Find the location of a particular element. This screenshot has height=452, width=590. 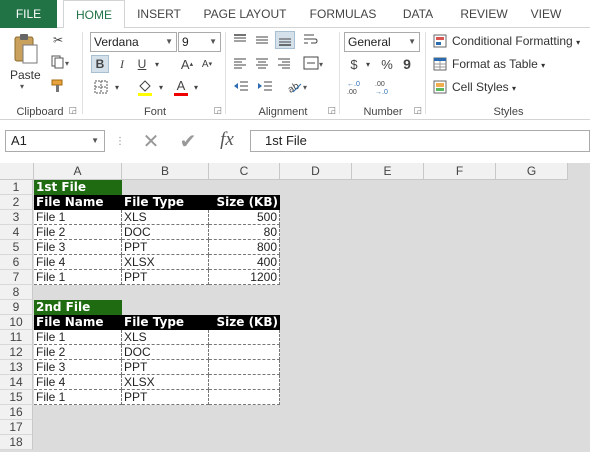

table2-header-cell: File Type is located at coordinates (165, 322).